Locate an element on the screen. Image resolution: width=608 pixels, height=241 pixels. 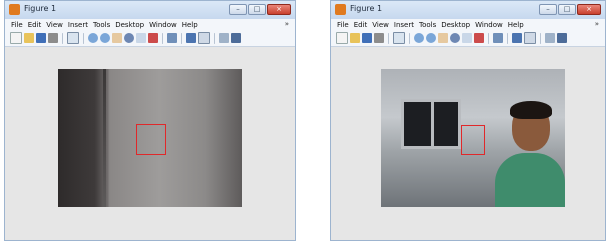
person-body is located at coordinates (530, 180).